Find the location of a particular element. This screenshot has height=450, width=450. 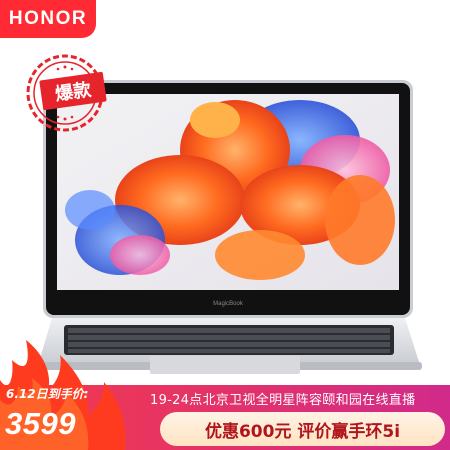

brand-logo-text: HONOR is located at coordinates (48, 18).